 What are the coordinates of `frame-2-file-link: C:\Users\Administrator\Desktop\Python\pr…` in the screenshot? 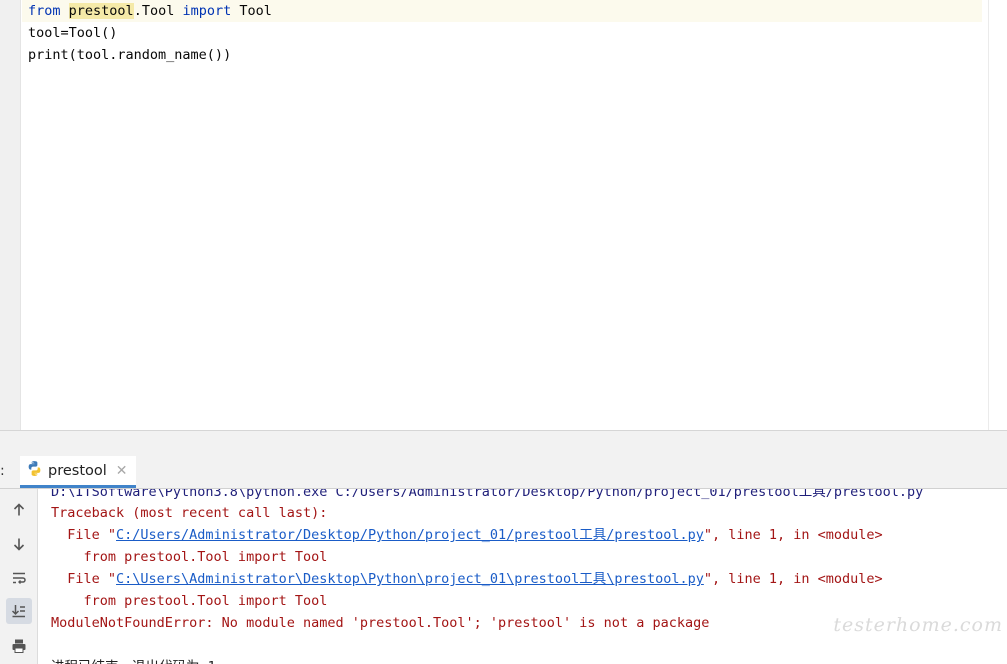 It's located at (410, 579).